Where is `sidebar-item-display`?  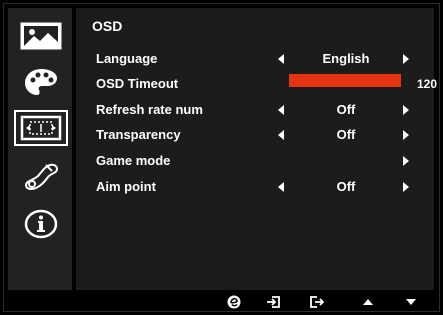
sidebar-item-display is located at coordinates (41, 128).